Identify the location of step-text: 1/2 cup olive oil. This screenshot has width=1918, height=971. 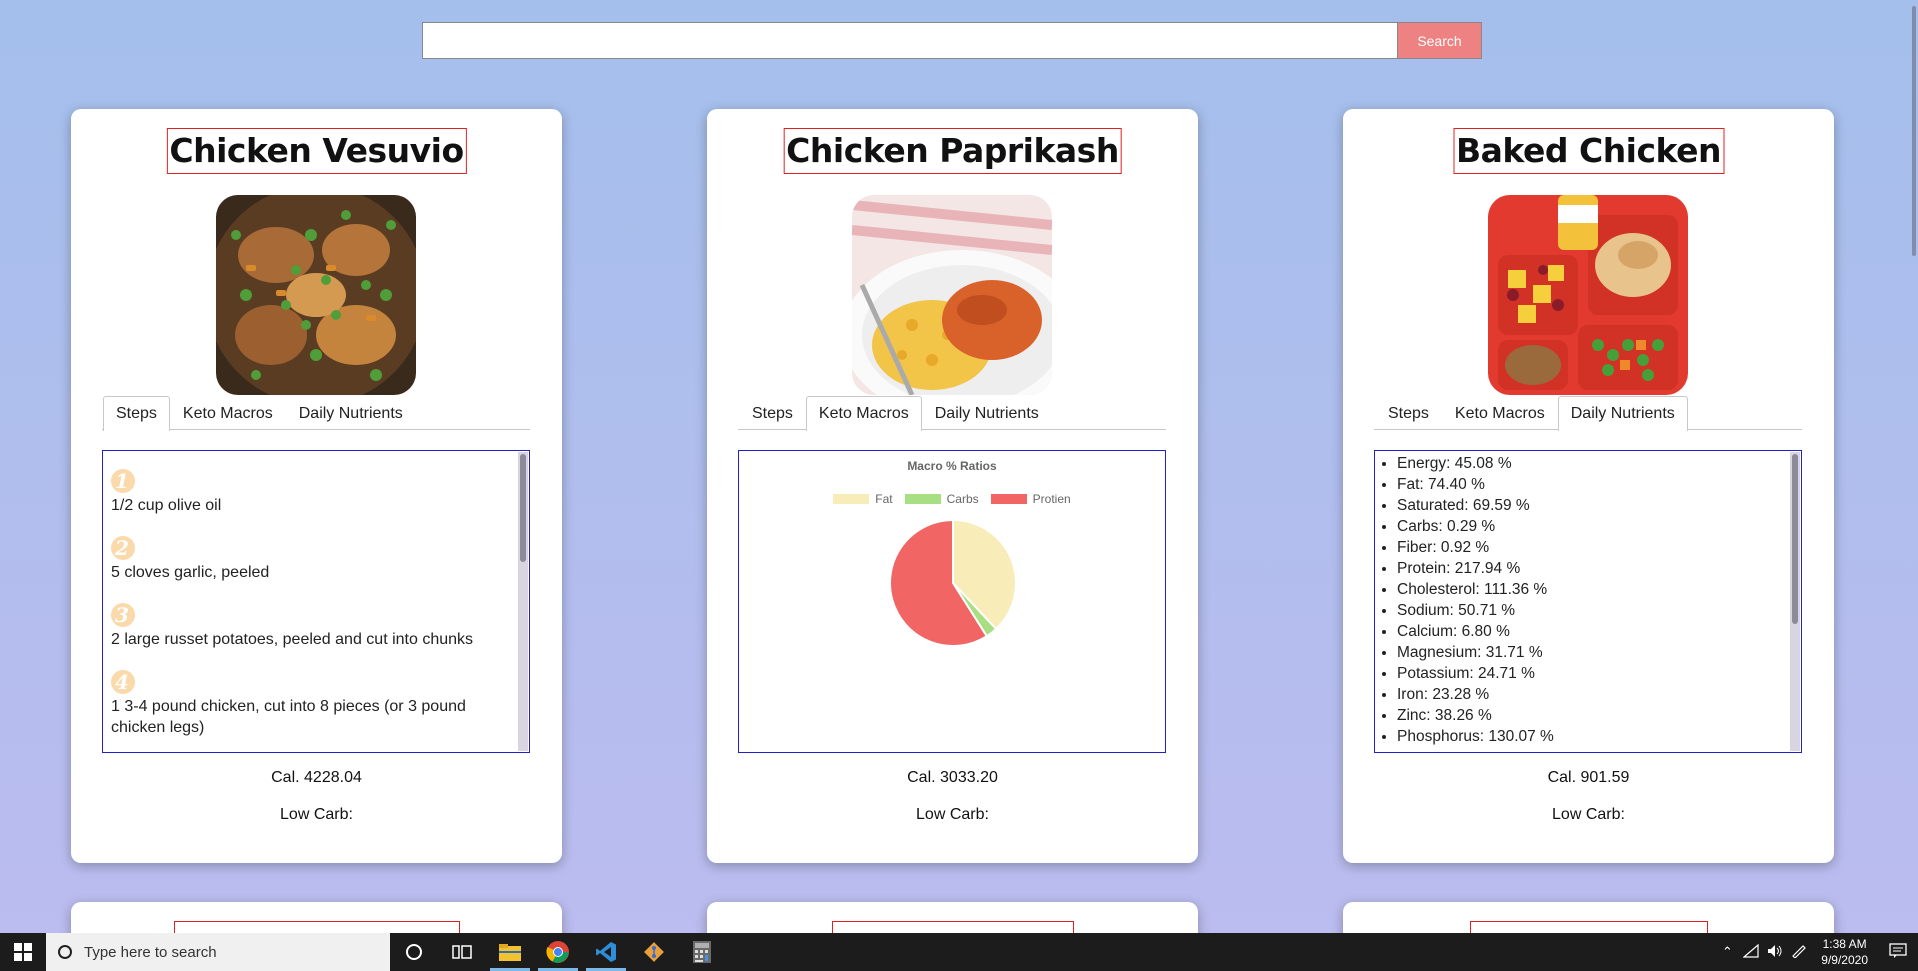
(166, 505).